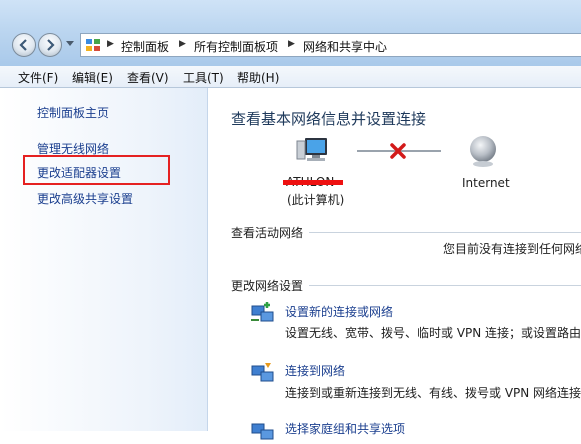  I want to click on control-panel-icon, so click(93, 45).